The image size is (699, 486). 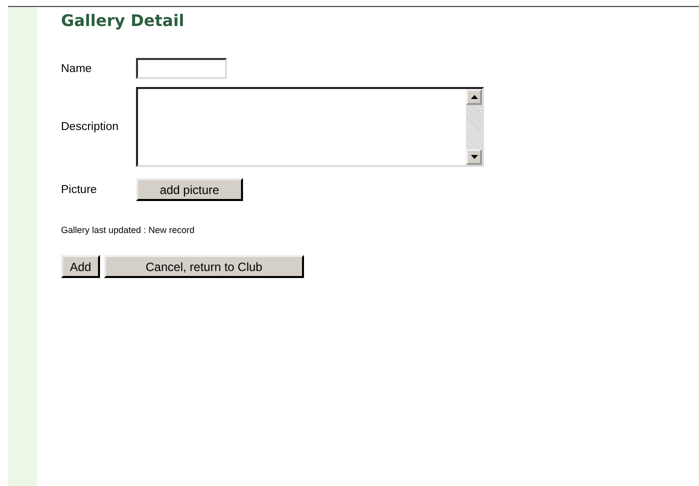 What do you see at coordinates (123, 20) in the screenshot?
I see `page-title: Gallery Detail` at bounding box center [123, 20].